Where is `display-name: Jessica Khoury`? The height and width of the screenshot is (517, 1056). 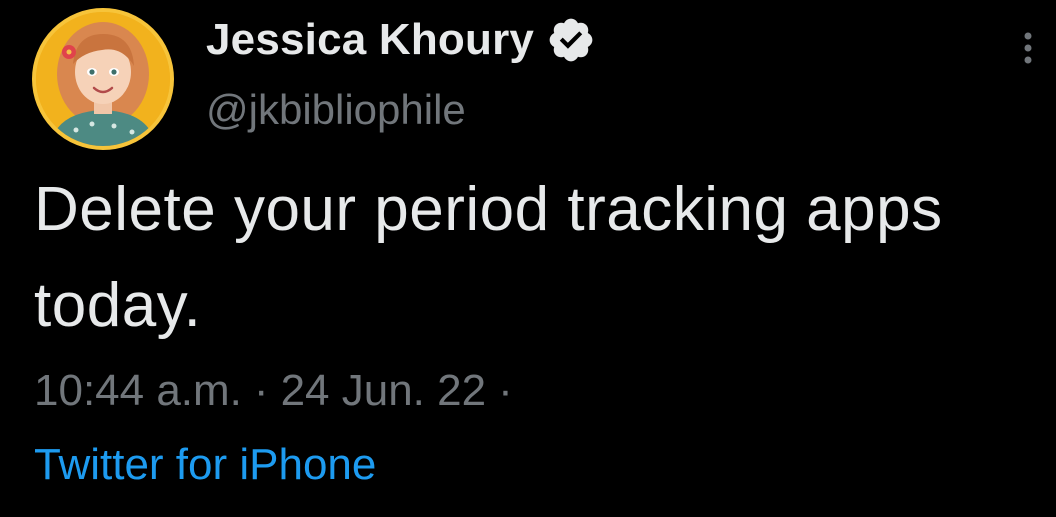 display-name: Jessica Khoury is located at coordinates (370, 40).